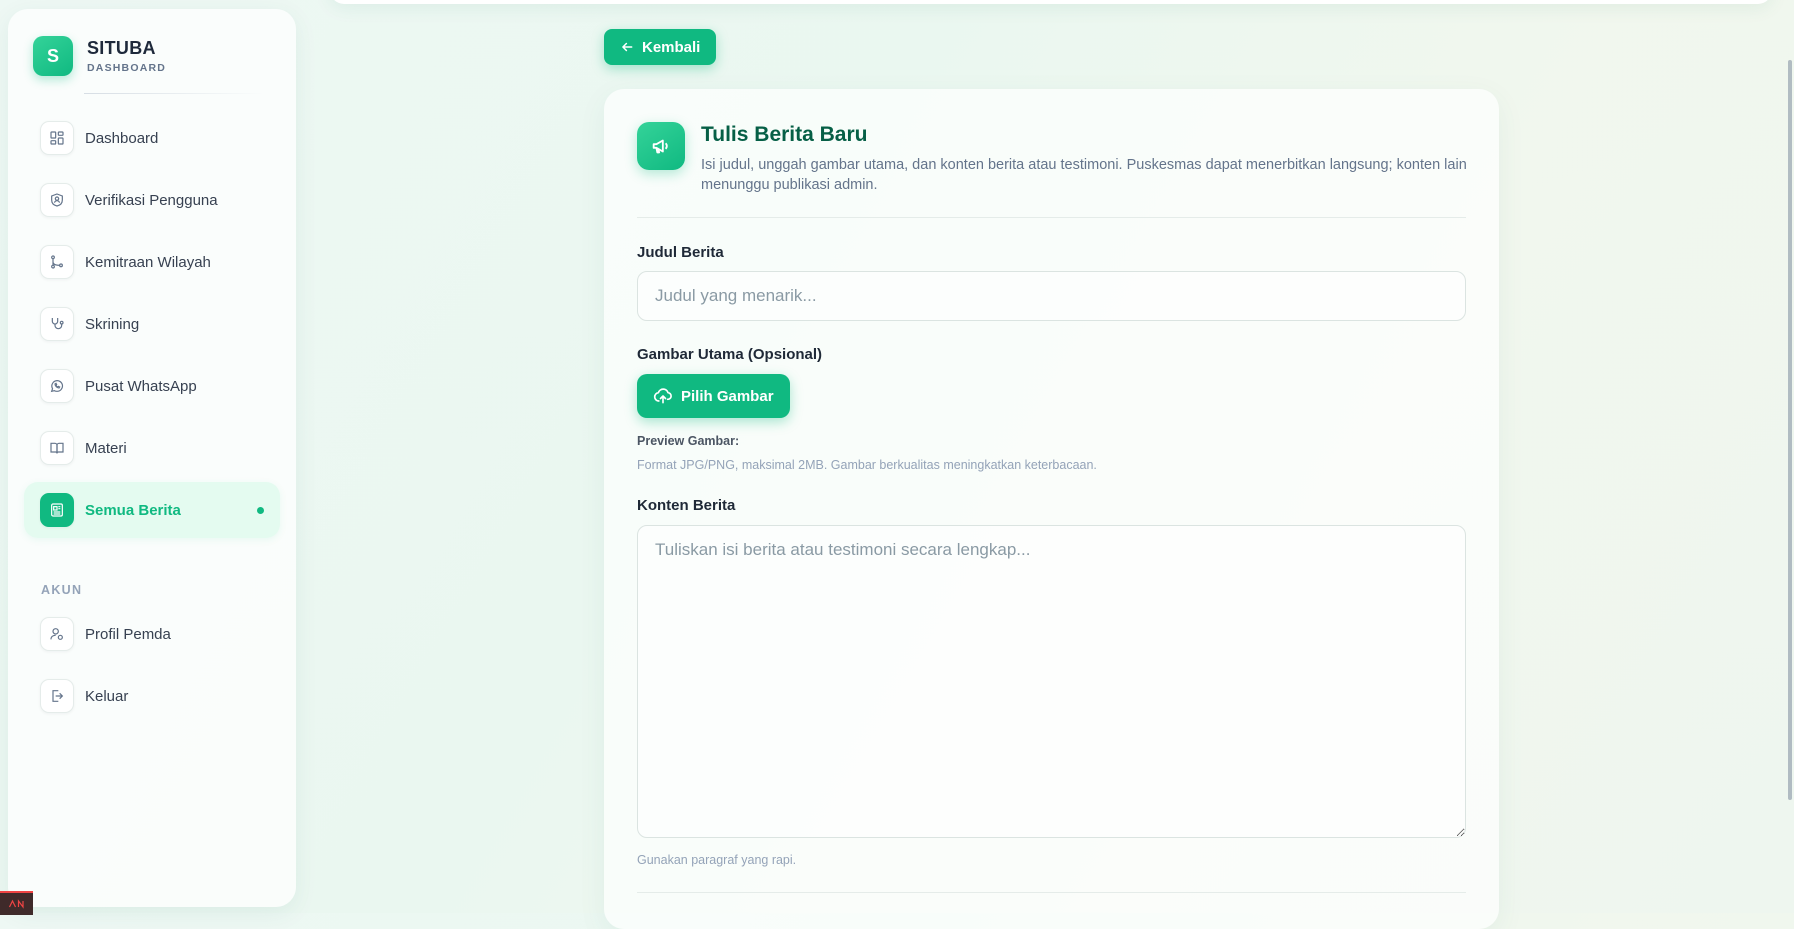 The width and height of the screenshot is (1794, 929). What do you see at coordinates (152, 448) in the screenshot?
I see `sidebar-item-materi: Materi` at bounding box center [152, 448].